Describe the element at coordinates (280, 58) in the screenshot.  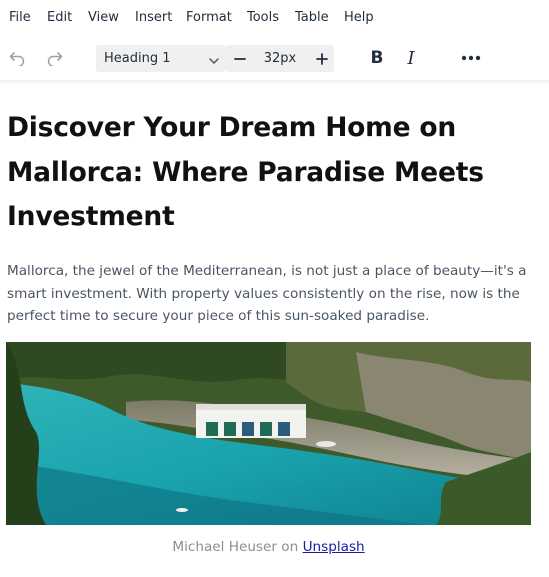
I see `font-size-control: 32px` at that location.